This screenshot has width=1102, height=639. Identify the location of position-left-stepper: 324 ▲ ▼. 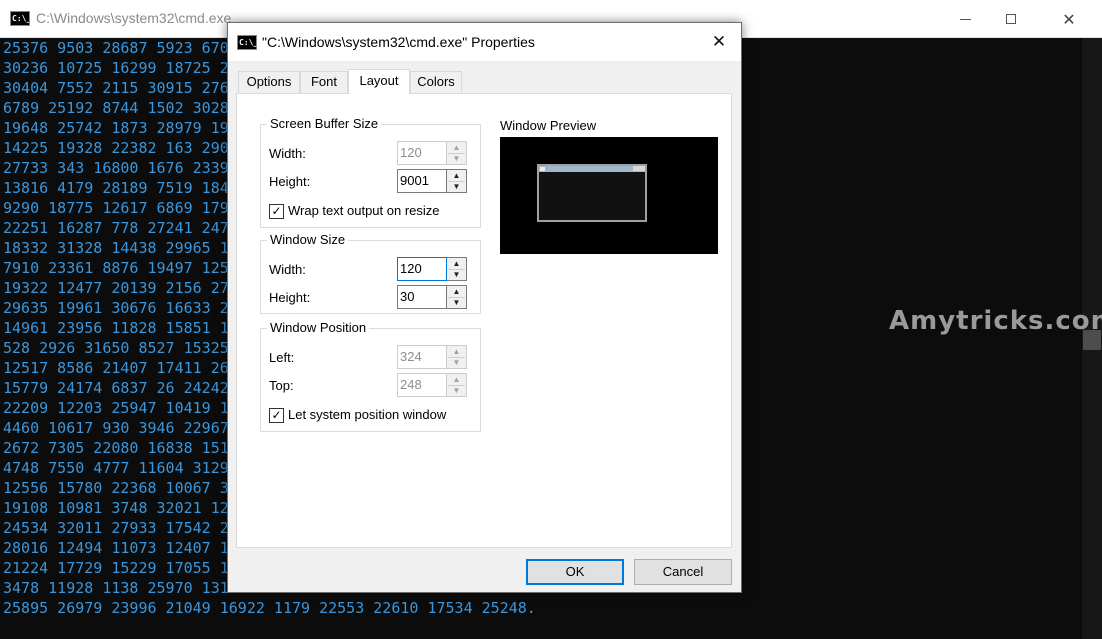
(432, 357).